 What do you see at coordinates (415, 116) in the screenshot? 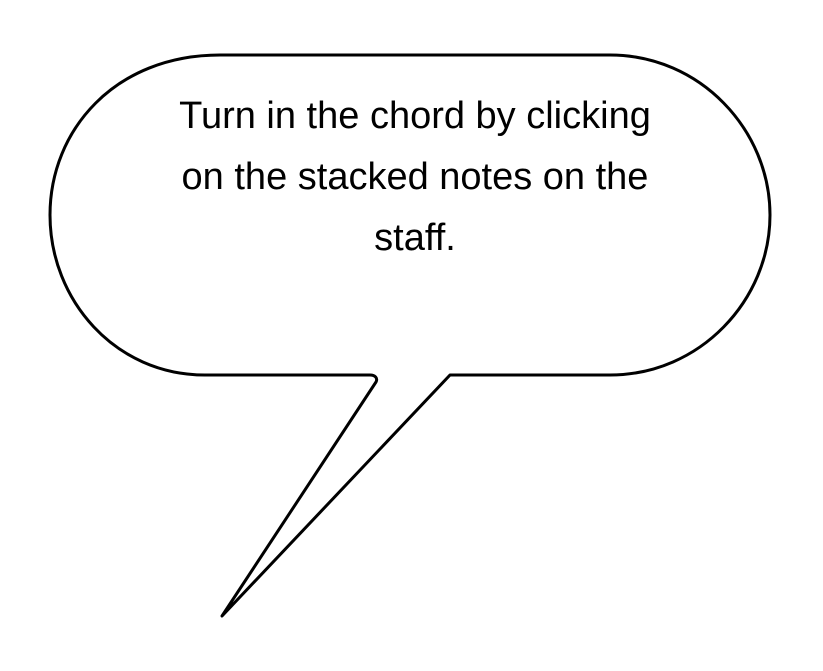
I see `speech-bubble-line-1: Turn in the chord by clicking` at bounding box center [415, 116].